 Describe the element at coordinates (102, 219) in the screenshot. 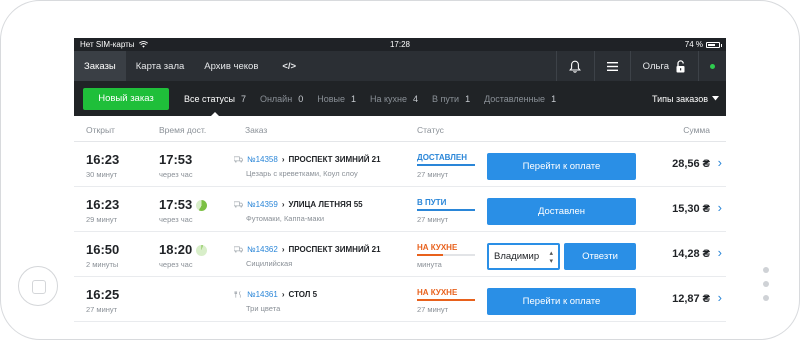

I see `opened-ago: 29 минут` at that location.